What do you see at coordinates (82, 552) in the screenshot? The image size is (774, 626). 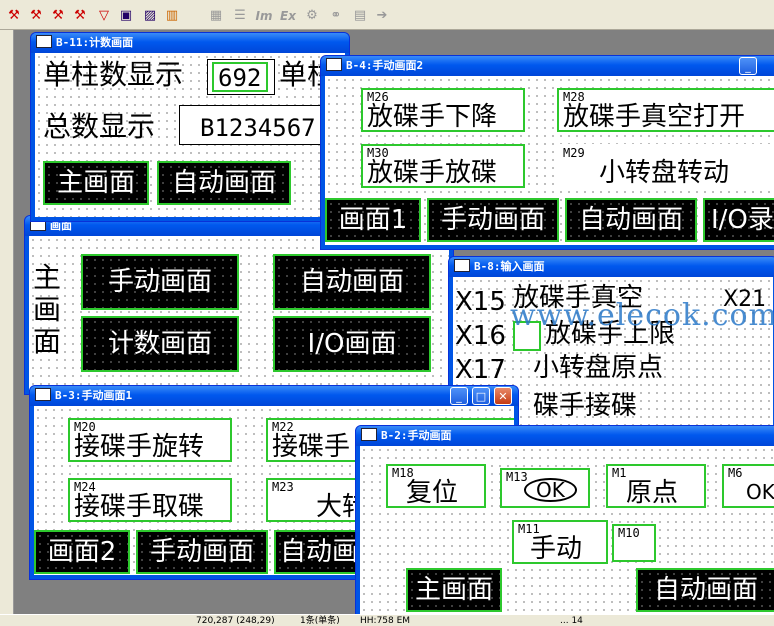 I see `screen2-button: 画面2` at bounding box center [82, 552].